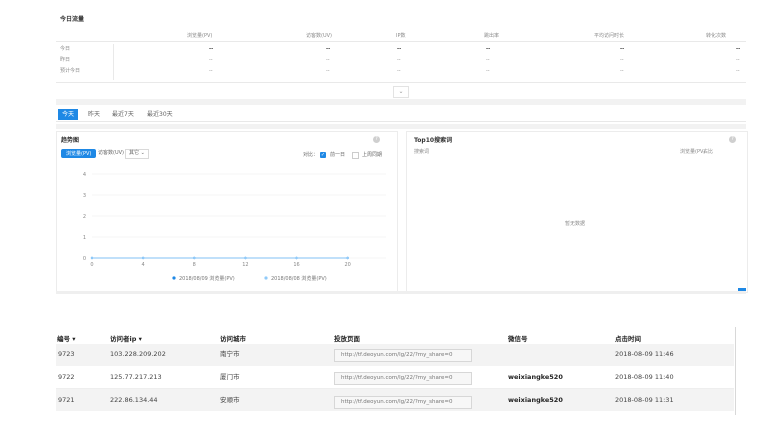 This screenshot has height=435, width=782. What do you see at coordinates (628, 339) in the screenshot?
I see `th-time: 点击时间` at bounding box center [628, 339].